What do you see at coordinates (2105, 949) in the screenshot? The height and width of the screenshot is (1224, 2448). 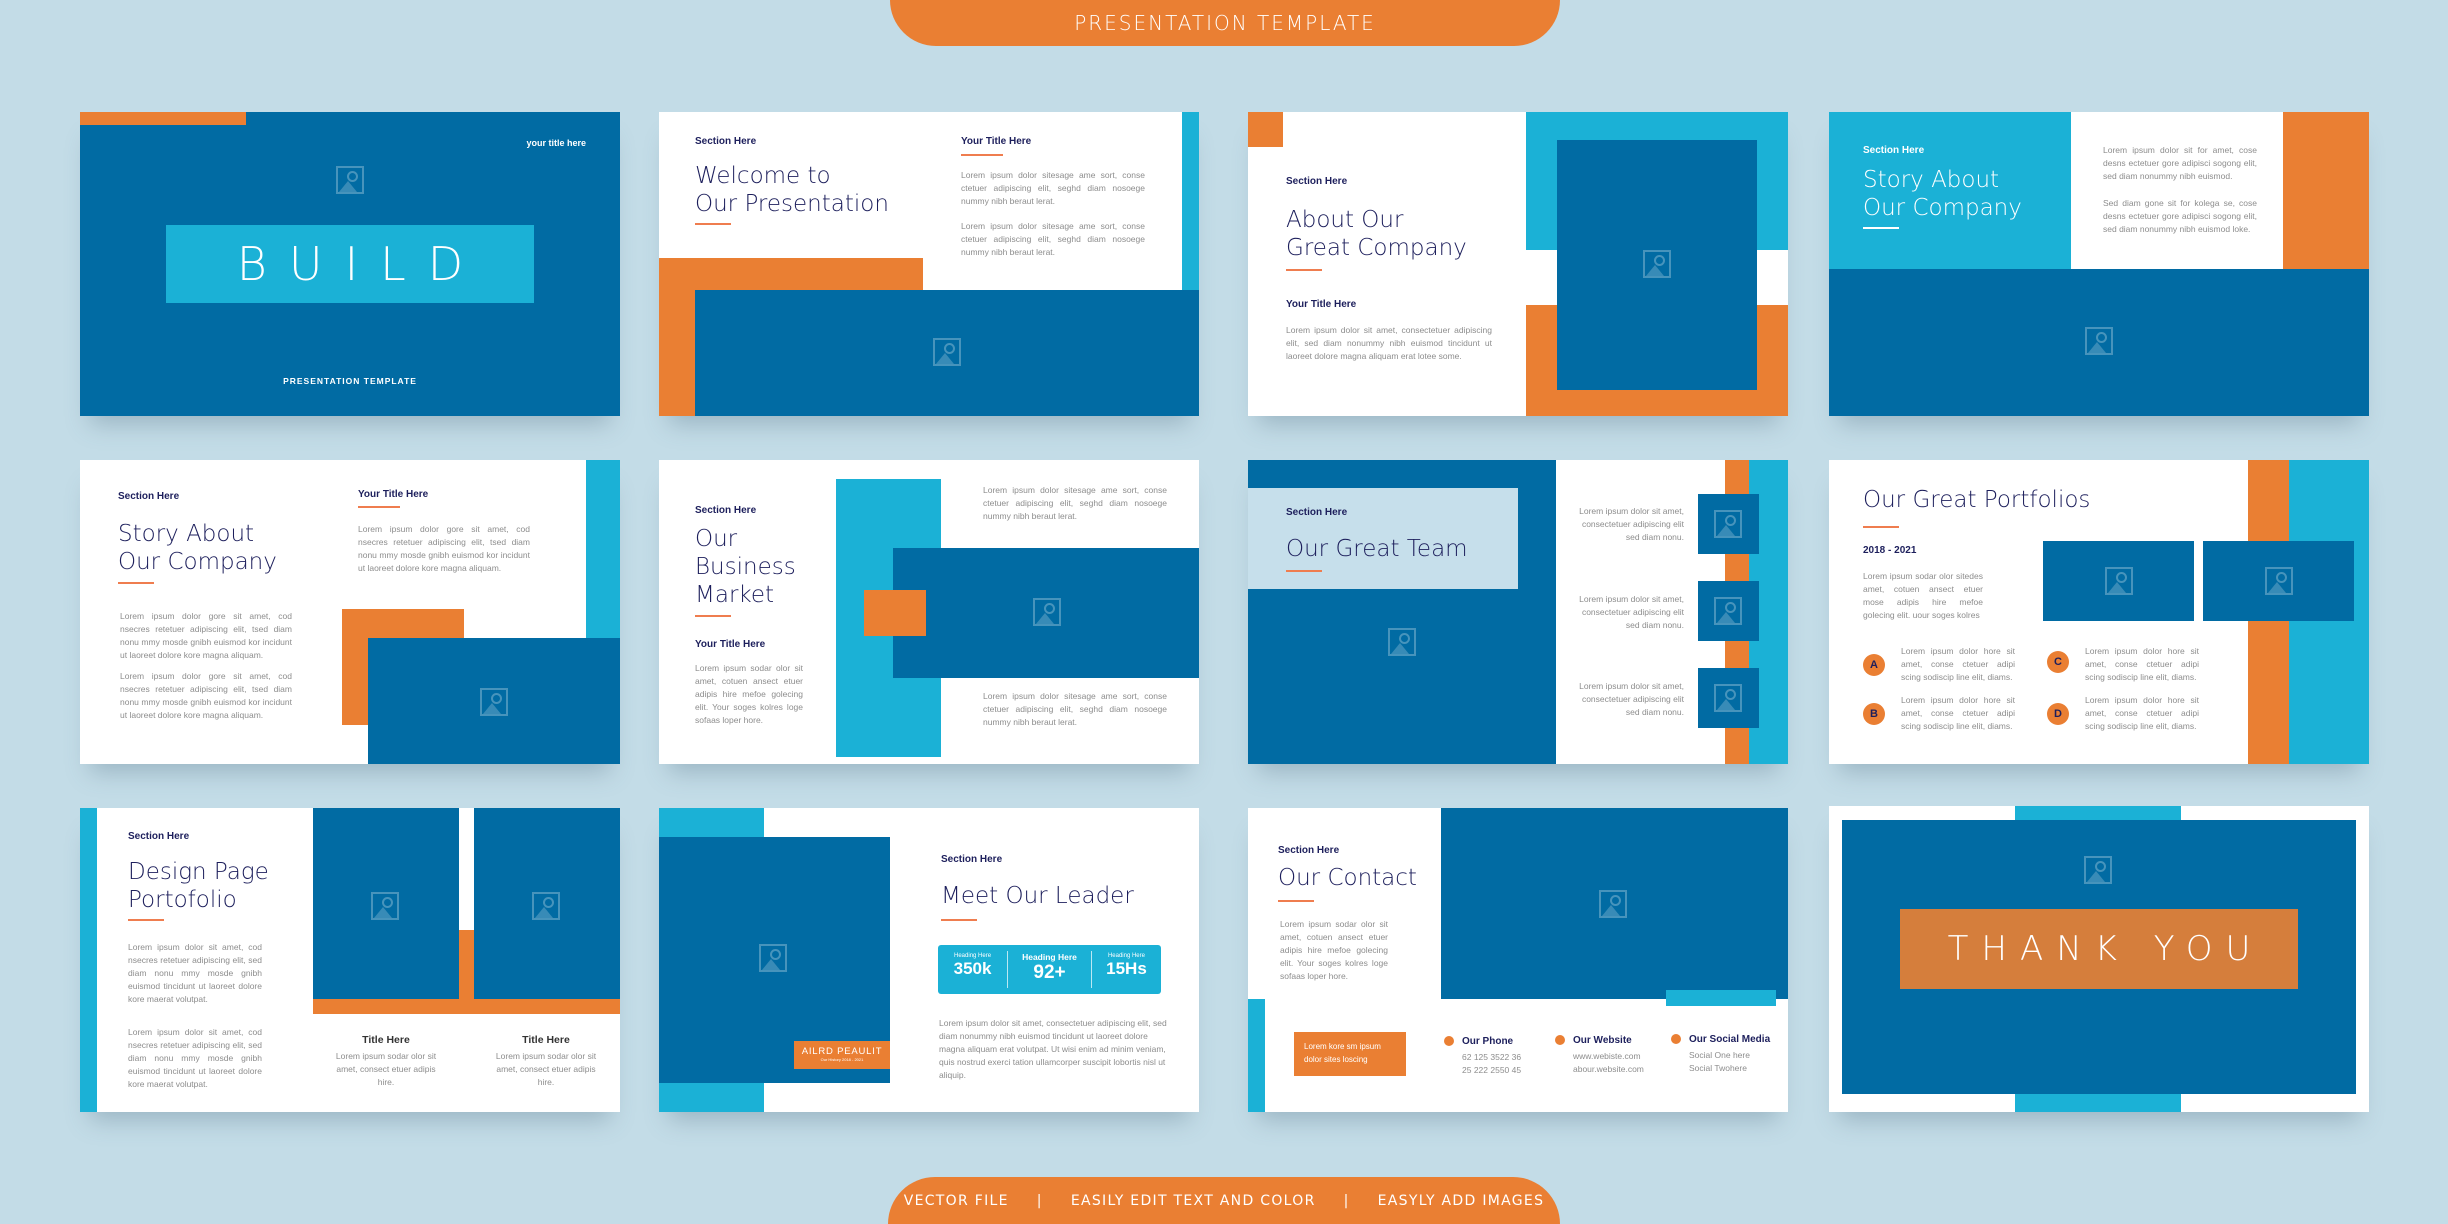 I see `thank-you-title: THANK YOU` at bounding box center [2105, 949].